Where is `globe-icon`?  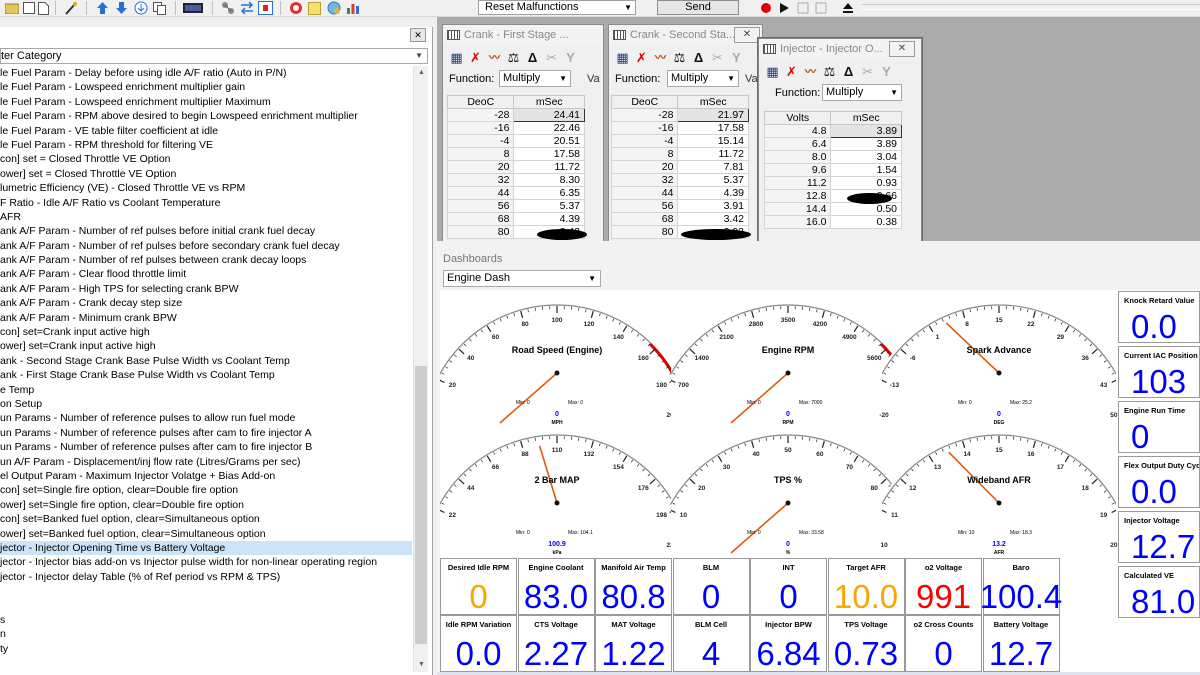
globe-icon is located at coordinates (333, 8).